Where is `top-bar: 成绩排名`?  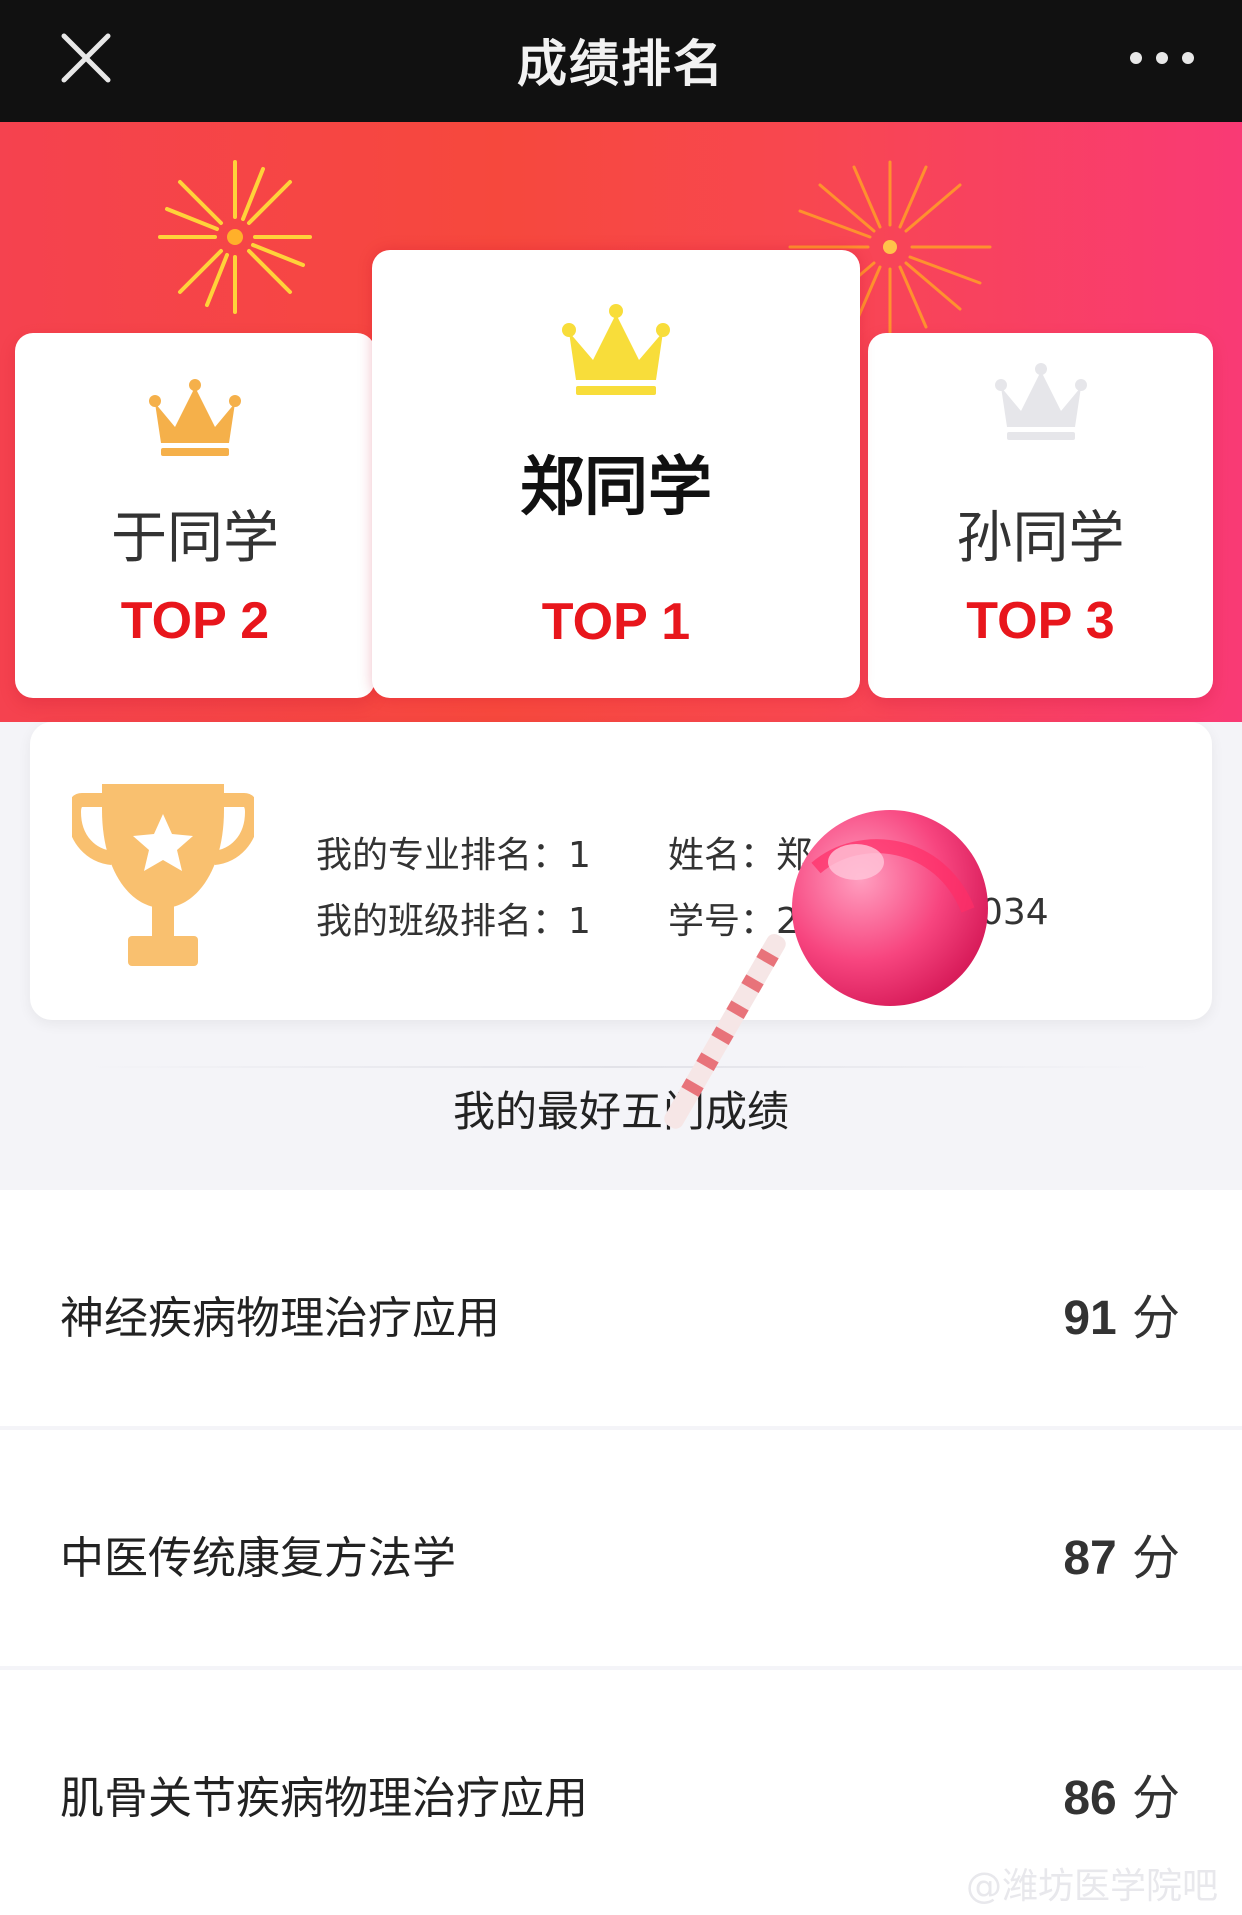
top-bar: 成绩排名 is located at coordinates (621, 61).